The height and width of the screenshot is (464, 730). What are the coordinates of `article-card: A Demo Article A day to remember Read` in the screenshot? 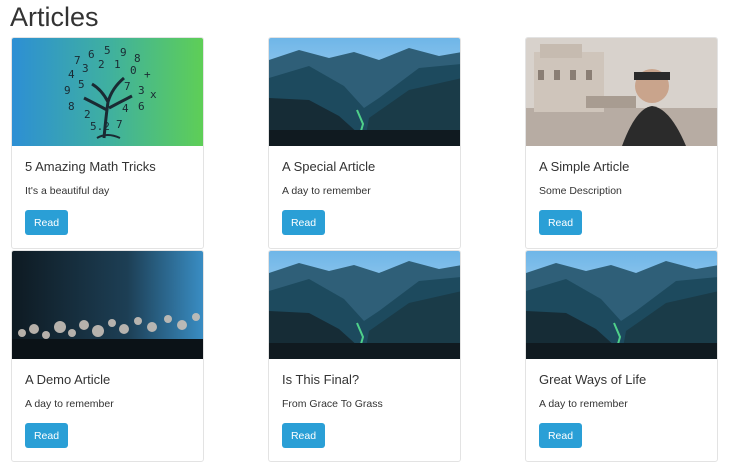 It's located at (107, 356).